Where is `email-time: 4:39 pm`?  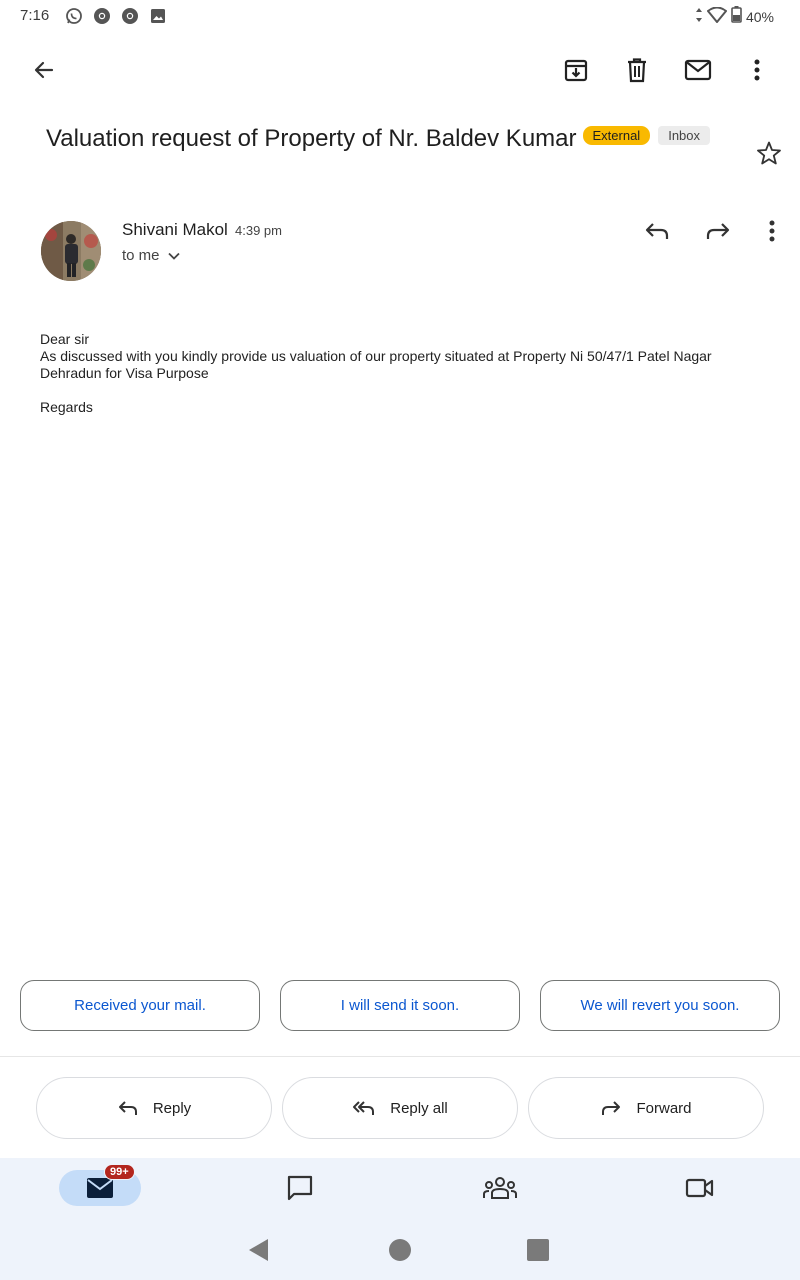 email-time: 4:39 pm is located at coordinates (258, 230).